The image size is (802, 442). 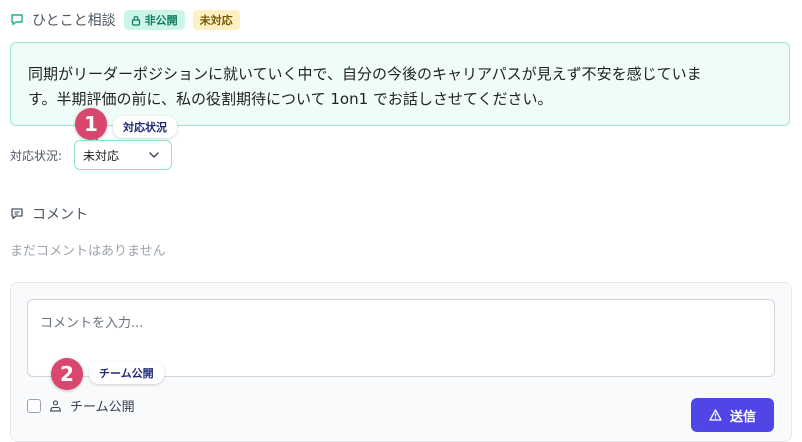 I want to click on warning-icon, so click(x=715, y=415).